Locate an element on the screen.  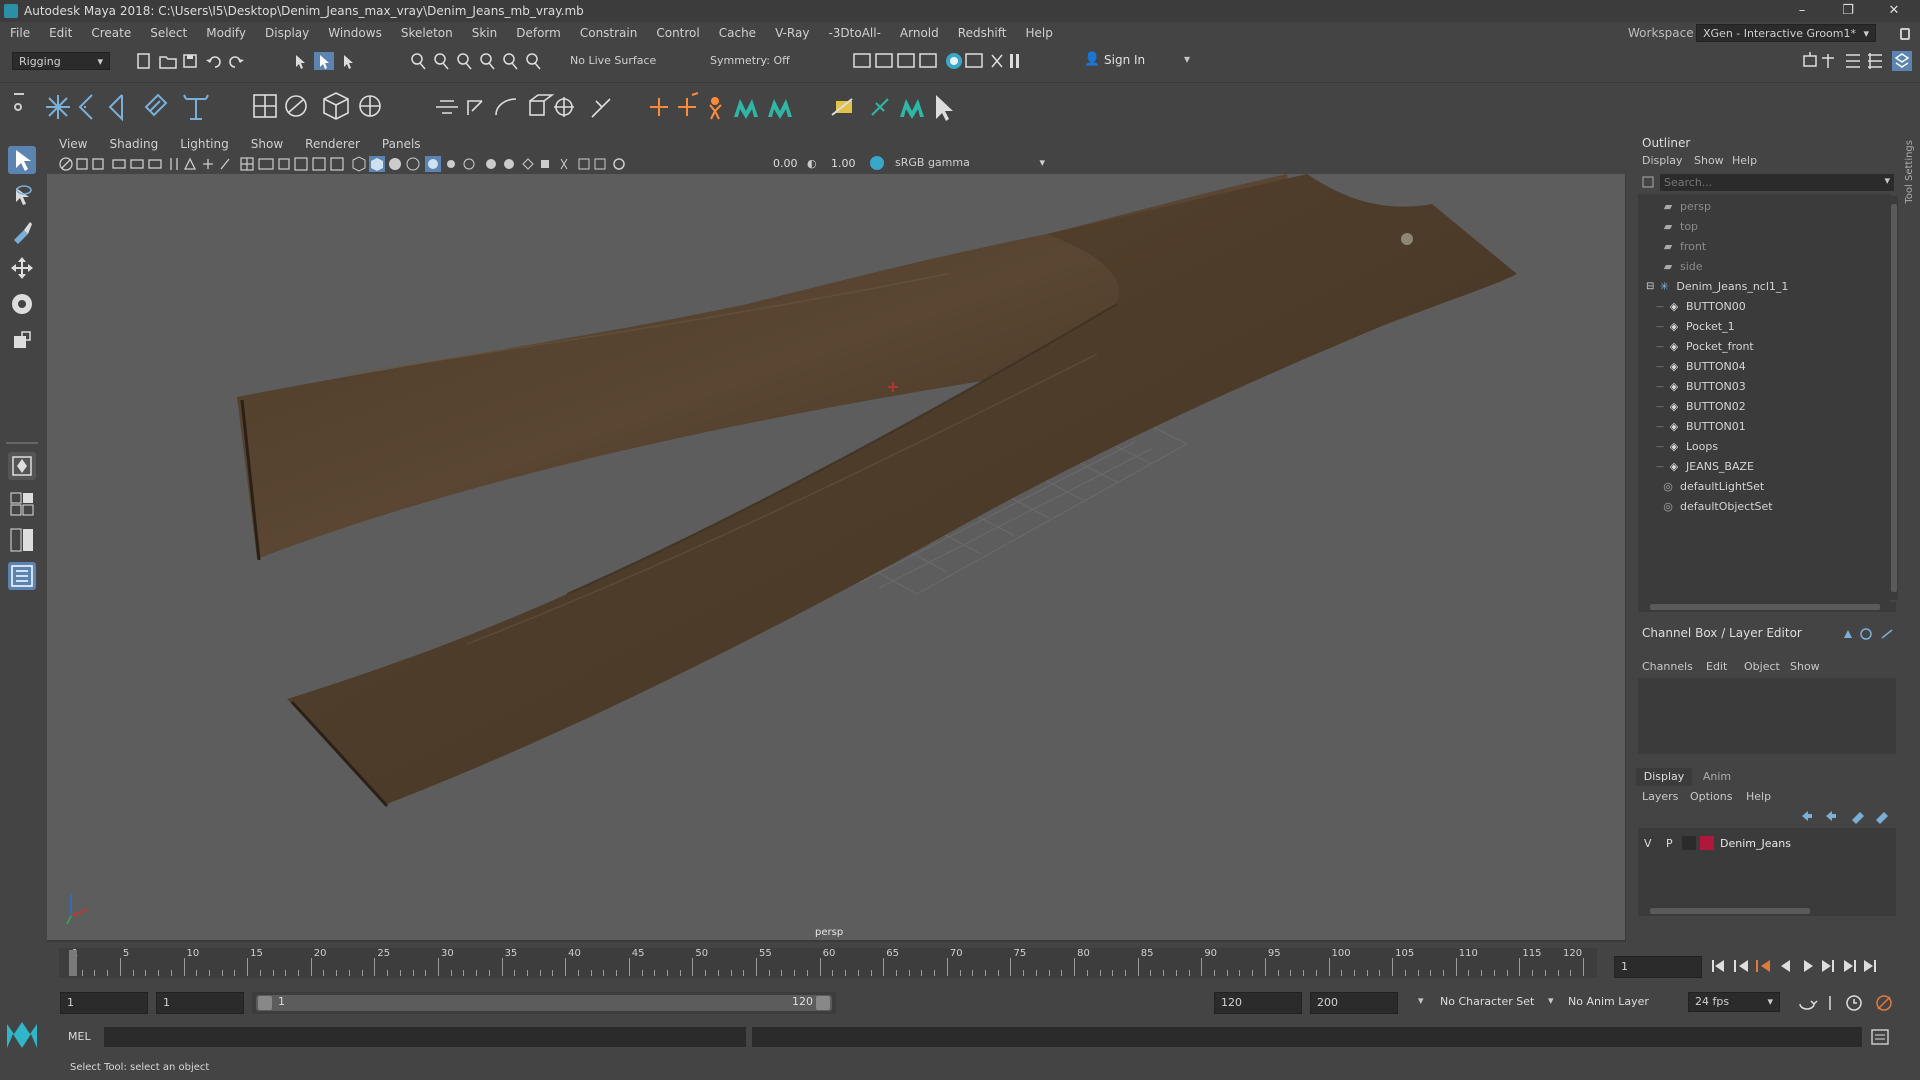
collapse-icon: ⊟ is located at coordinates (1650, 286).